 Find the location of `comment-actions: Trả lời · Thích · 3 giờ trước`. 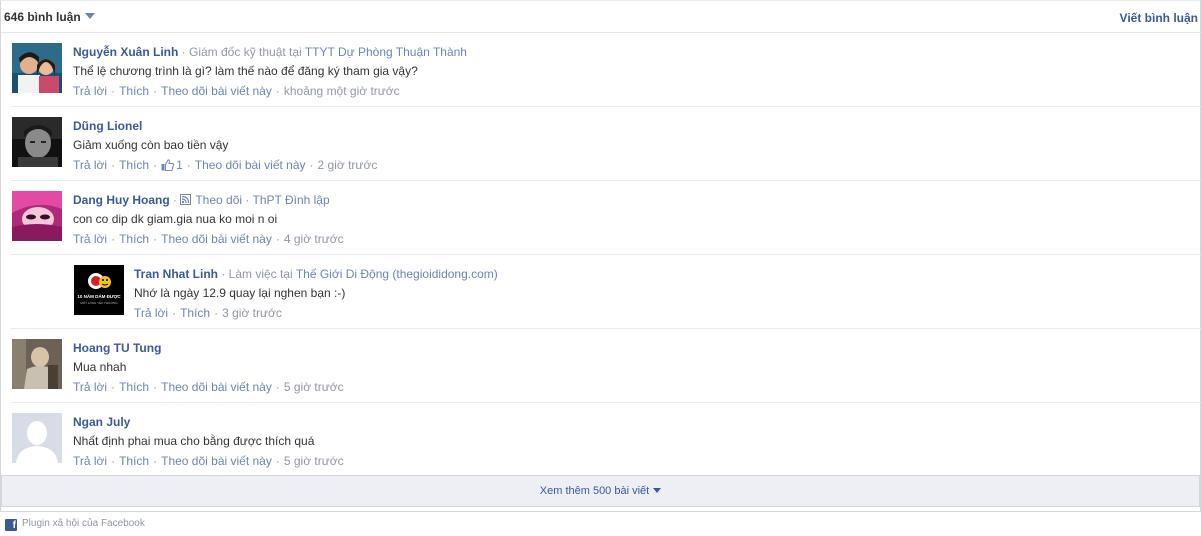

comment-actions: Trả lời · Thích · 3 giờ trước is located at coordinates (208, 313).